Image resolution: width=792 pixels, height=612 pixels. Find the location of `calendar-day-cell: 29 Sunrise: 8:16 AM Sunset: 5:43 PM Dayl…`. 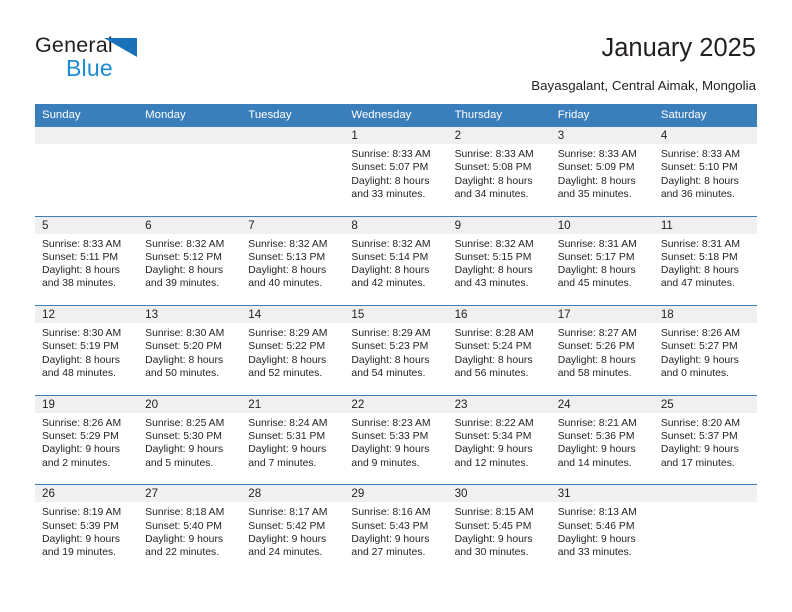

calendar-day-cell: 29 Sunrise: 8:16 AM Sunset: 5:43 PM Dayl… is located at coordinates (396, 529).